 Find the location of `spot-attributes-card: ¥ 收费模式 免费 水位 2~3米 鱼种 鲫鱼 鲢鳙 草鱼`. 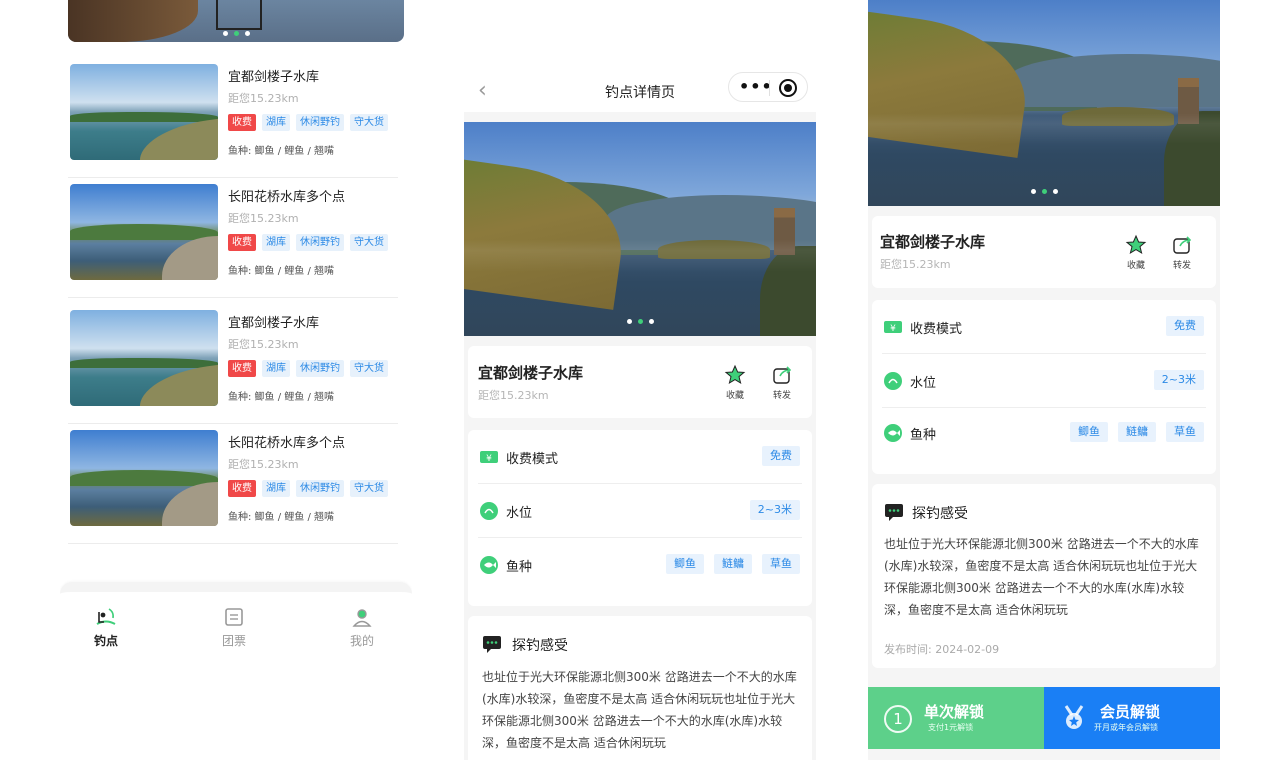

spot-attributes-card: ¥ 收费模式 免费 水位 2~3米 鱼种 鲫鱼 鲢鳙 草鱼 is located at coordinates (1044, 387).